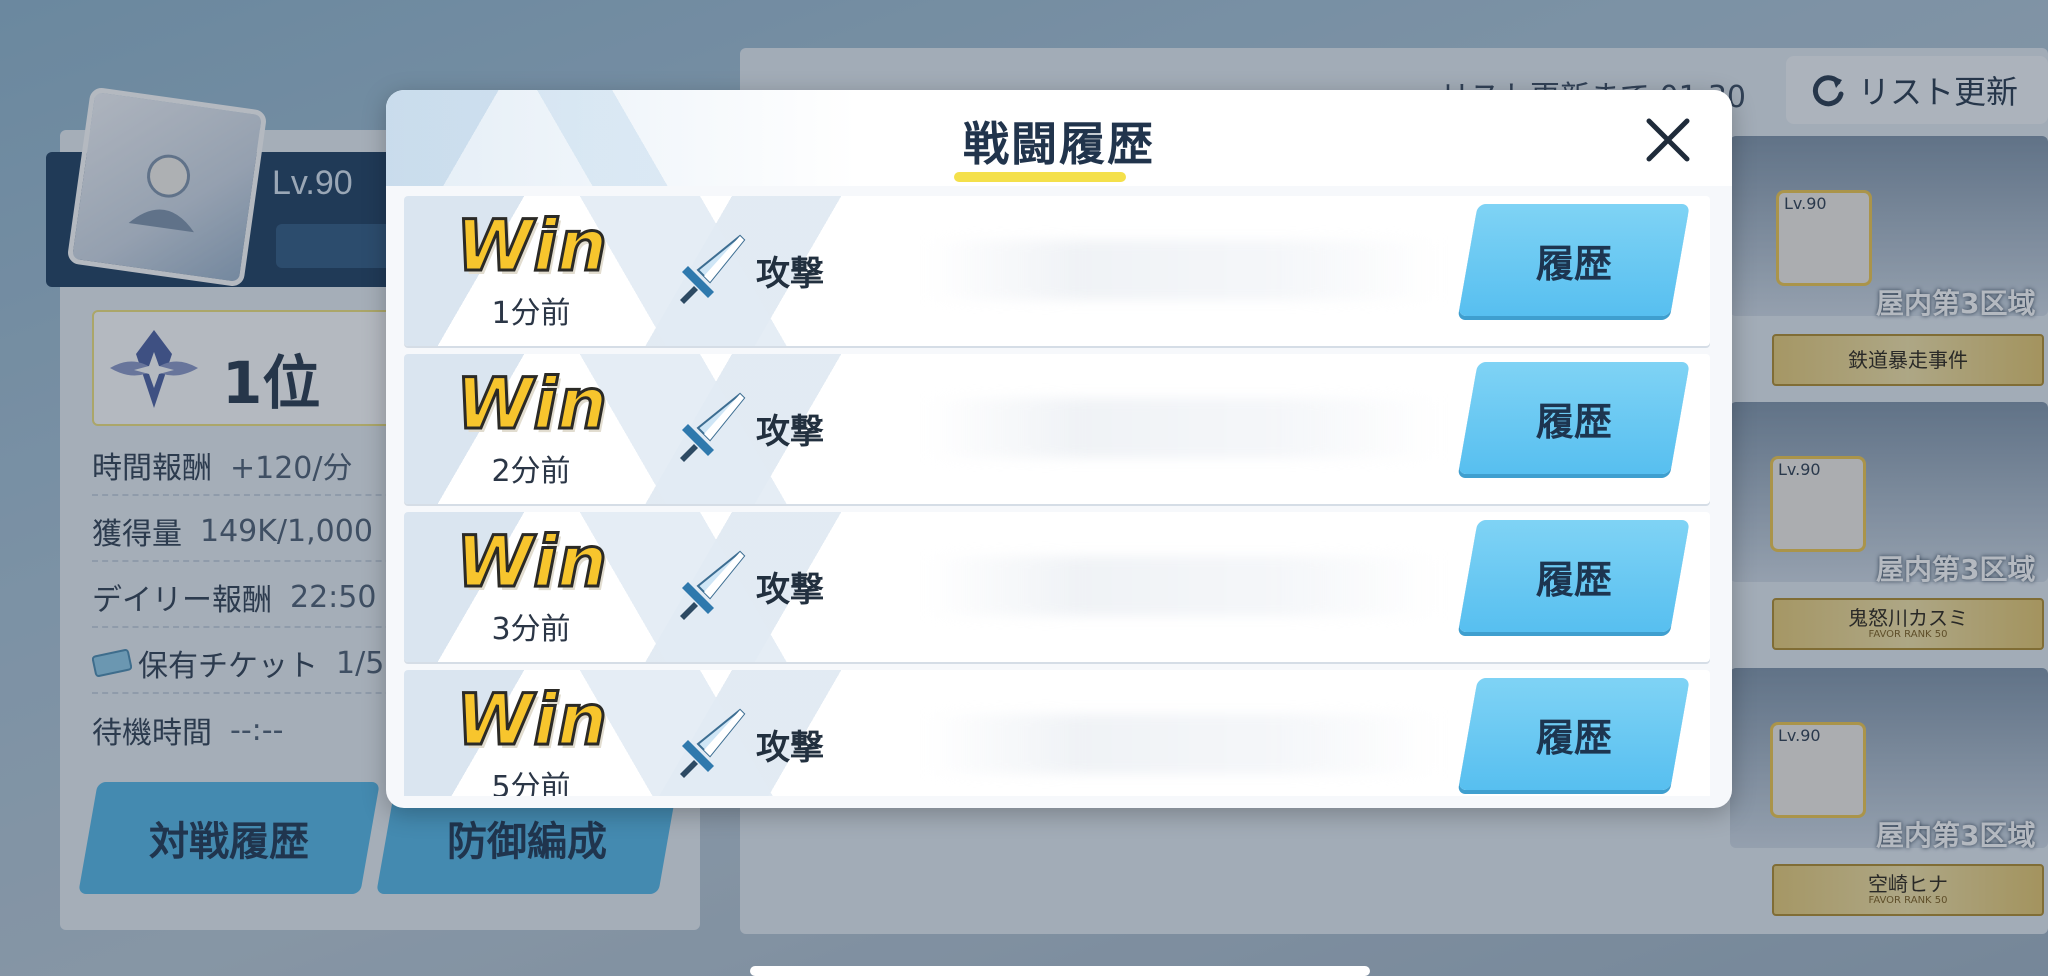 The width and height of the screenshot is (2048, 976). I want to click on modal-title: 戦闘履歴, so click(1059, 144).